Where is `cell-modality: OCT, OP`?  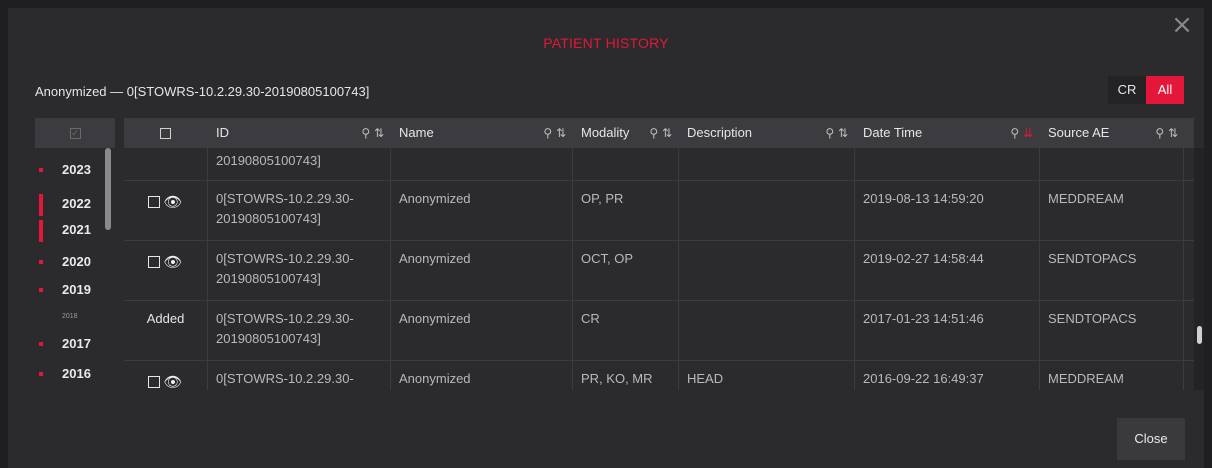
cell-modality: OCT, OP is located at coordinates (626, 270).